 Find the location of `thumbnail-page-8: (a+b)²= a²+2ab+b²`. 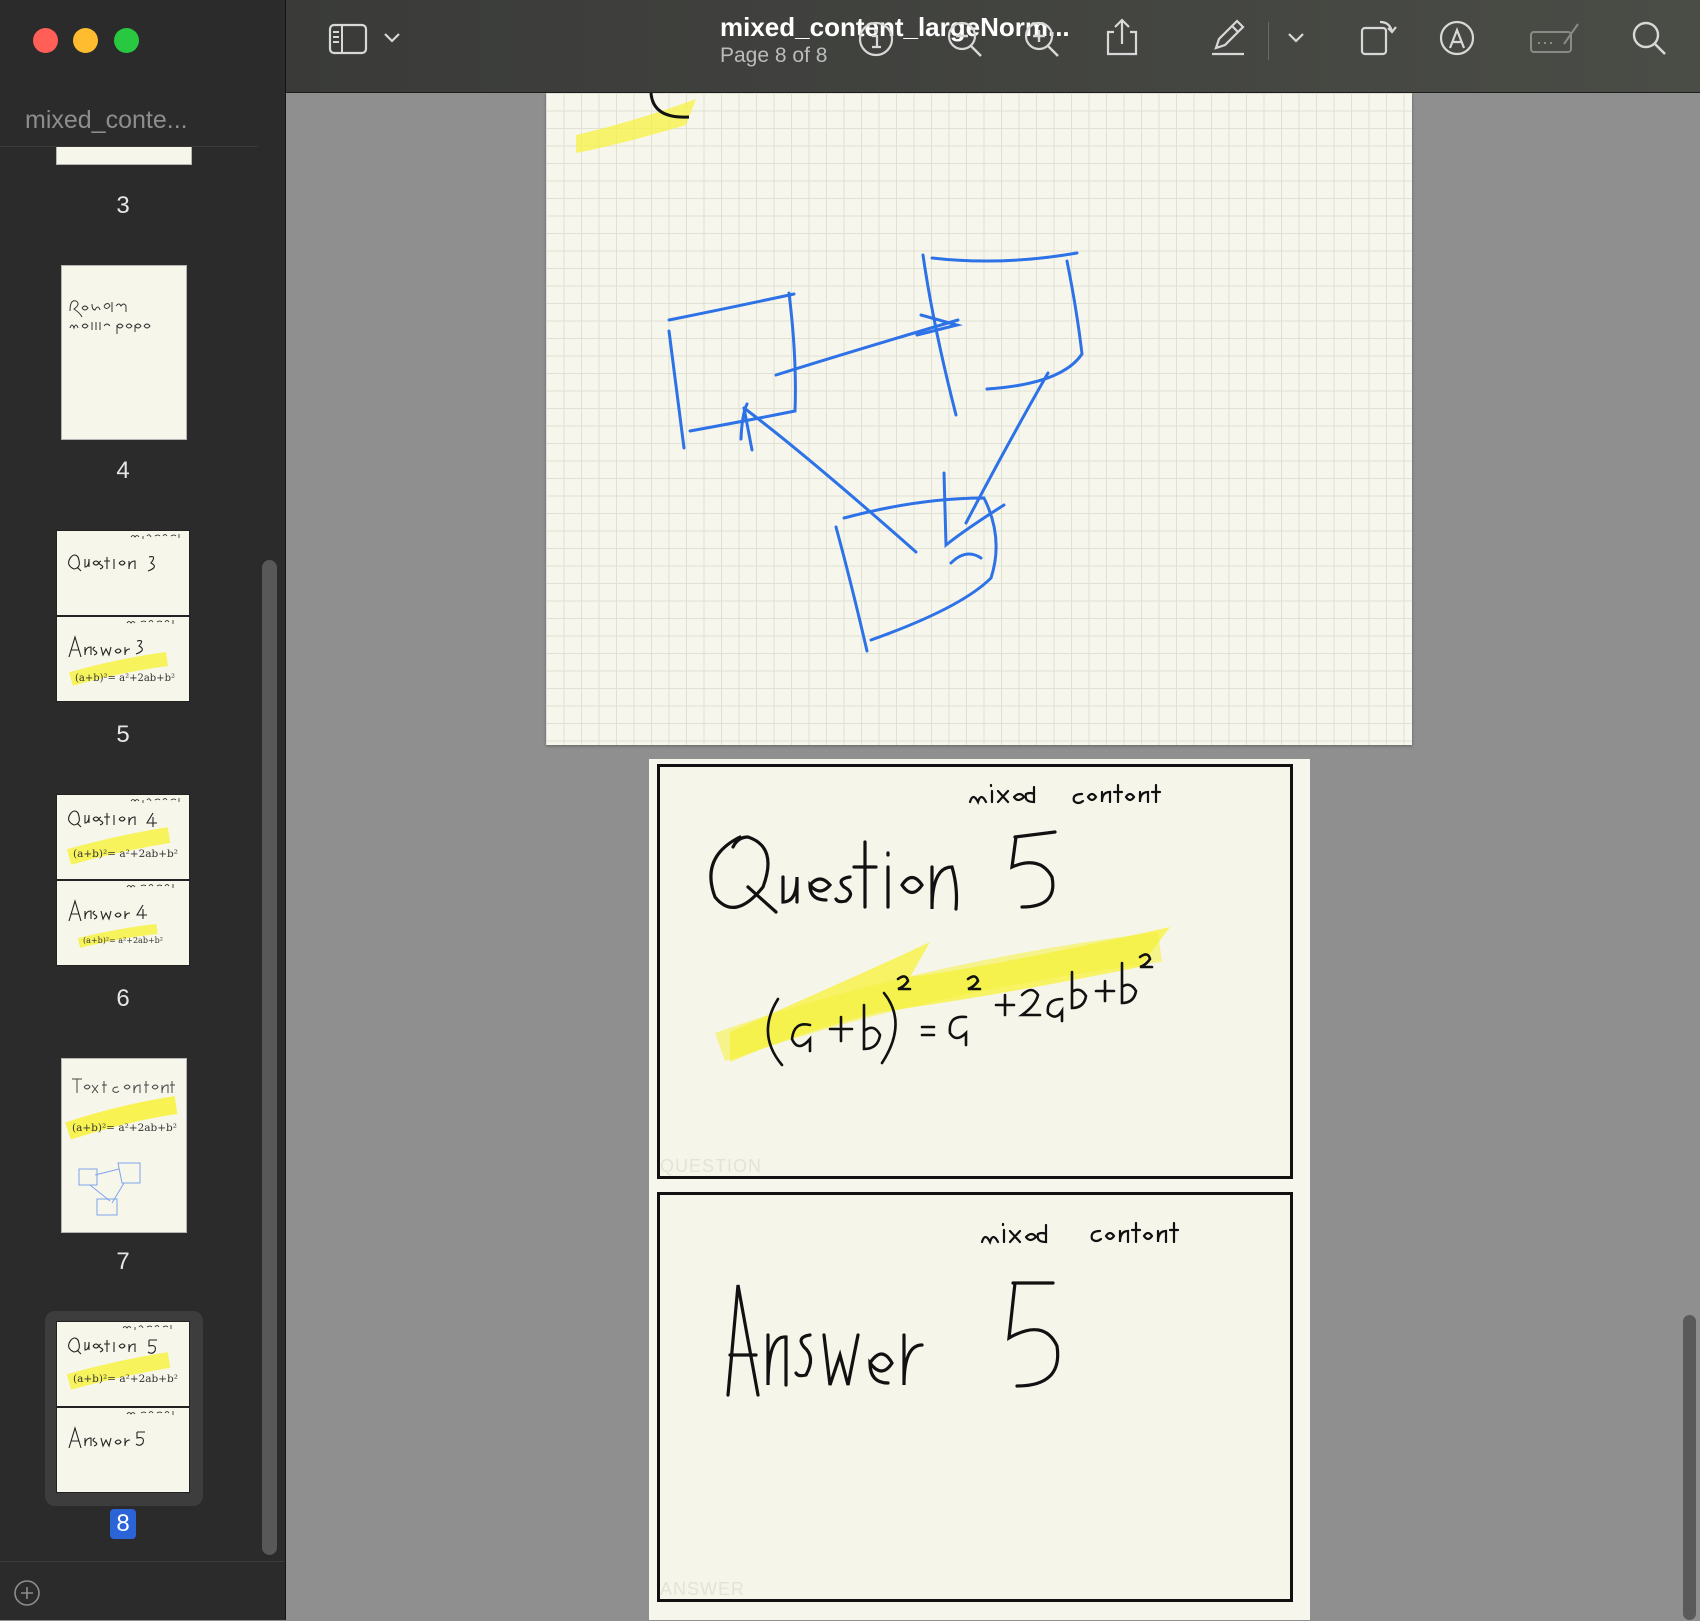

thumbnail-page-8: (a+b)²= a²+2ab+b² is located at coordinates (123, 1407).